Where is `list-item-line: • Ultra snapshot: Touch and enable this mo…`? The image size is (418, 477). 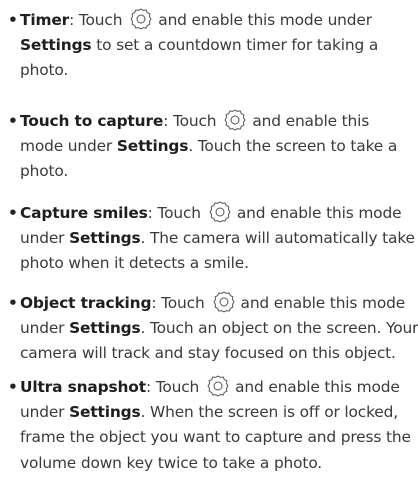 list-item-line: • Ultra snapshot: Touch and enable this mo… is located at coordinates (211, 387).